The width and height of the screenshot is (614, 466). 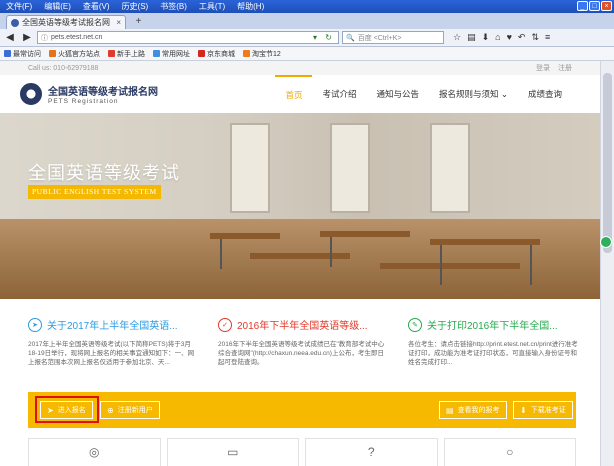 I want to click on search-people-icon: ◎, so click(x=94, y=452).